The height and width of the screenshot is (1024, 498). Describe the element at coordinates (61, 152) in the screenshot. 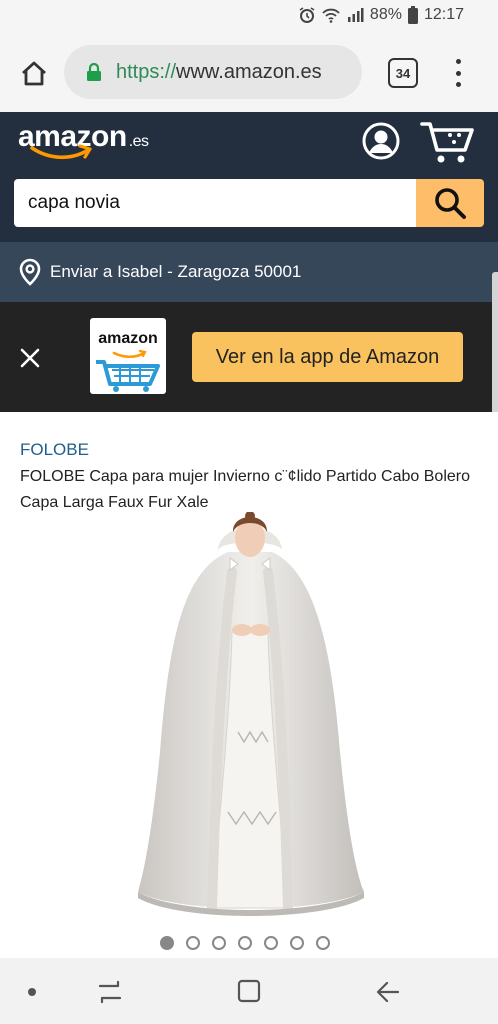

I see `amazon-smile-icon` at that location.